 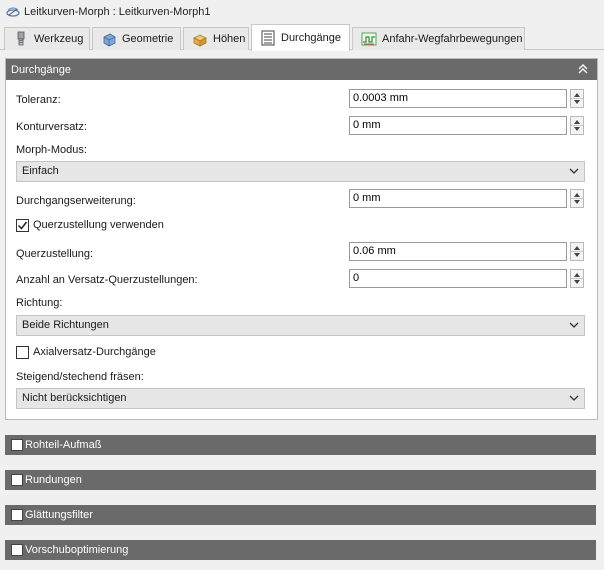 I want to click on querzustellung-verwenden-label: Querzustellung verwenden, so click(x=98, y=225).